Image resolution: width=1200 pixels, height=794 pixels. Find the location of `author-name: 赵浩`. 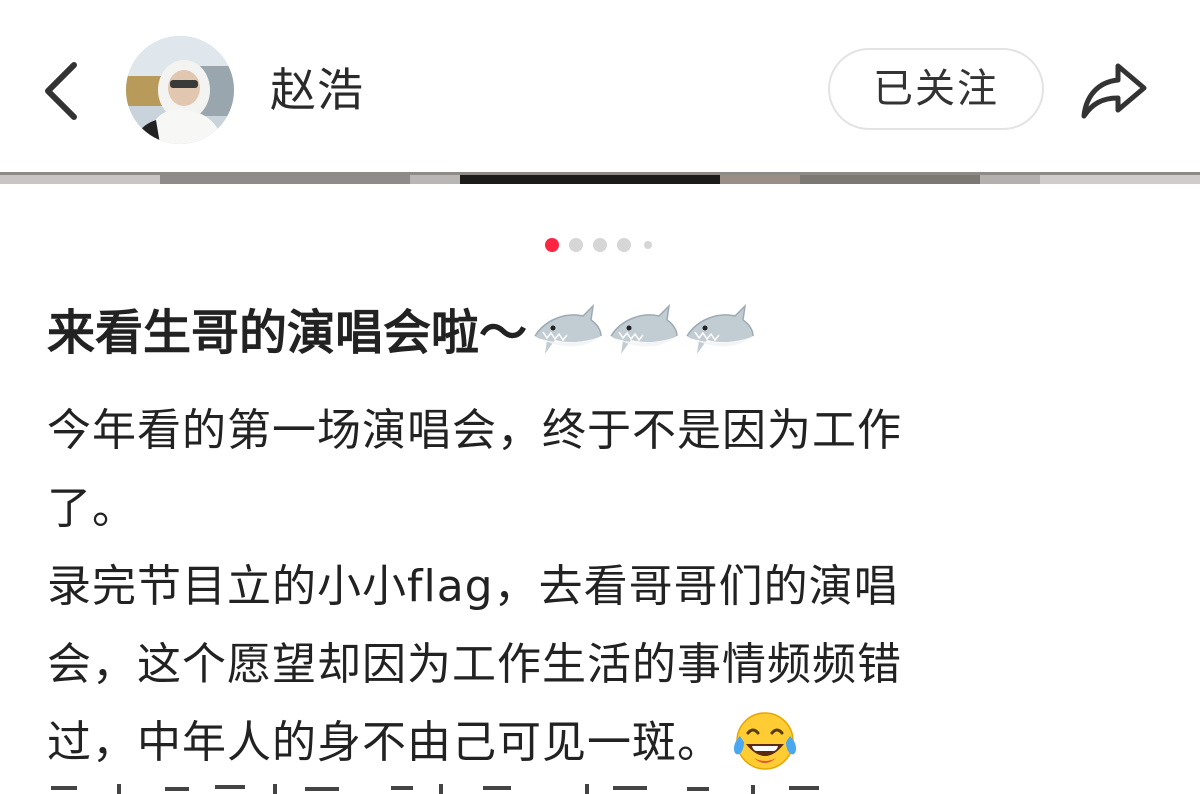

author-name: 赵浩 is located at coordinates (317, 90).